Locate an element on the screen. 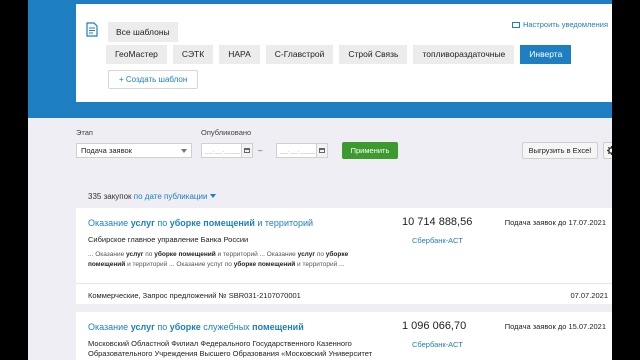  stage-select: Подача заявок is located at coordinates (134, 150).